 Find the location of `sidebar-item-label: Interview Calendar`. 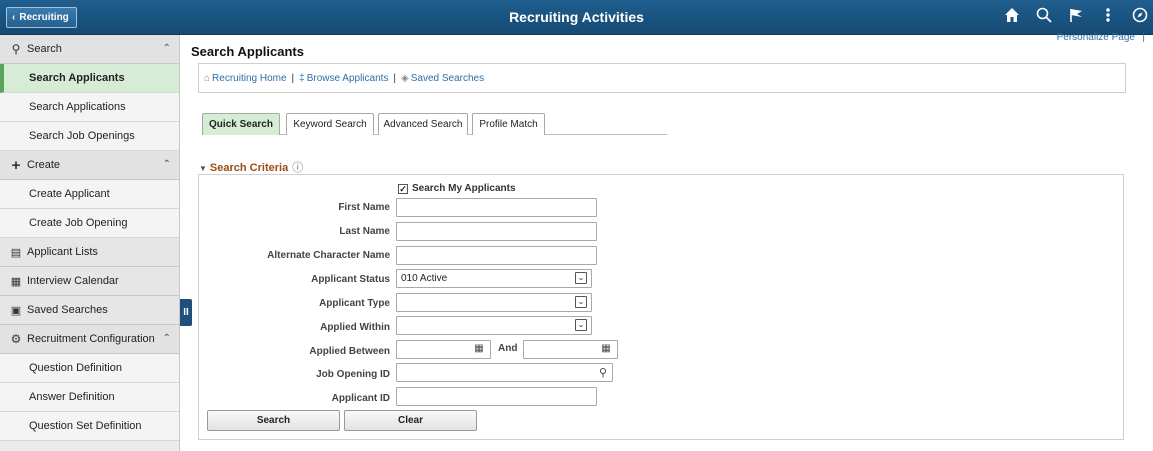

sidebar-item-label: Interview Calendar is located at coordinates (73, 281).